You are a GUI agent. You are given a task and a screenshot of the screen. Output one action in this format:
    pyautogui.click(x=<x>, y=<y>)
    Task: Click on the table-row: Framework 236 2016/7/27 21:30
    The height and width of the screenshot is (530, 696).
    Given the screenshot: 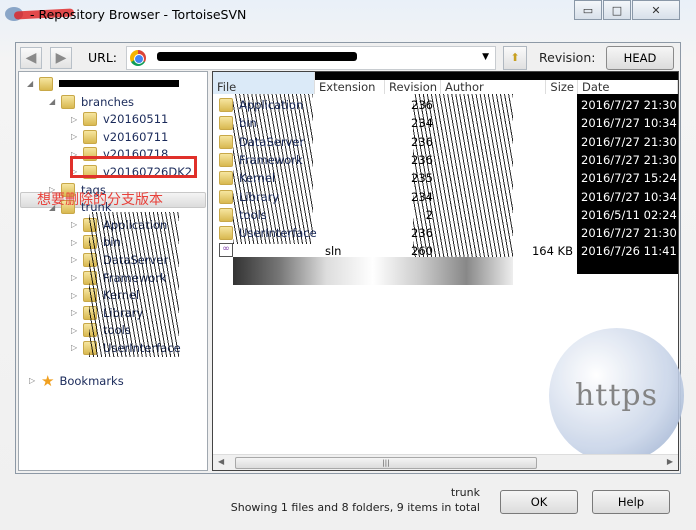 What is the action you would take?
    pyautogui.click(x=445, y=160)
    